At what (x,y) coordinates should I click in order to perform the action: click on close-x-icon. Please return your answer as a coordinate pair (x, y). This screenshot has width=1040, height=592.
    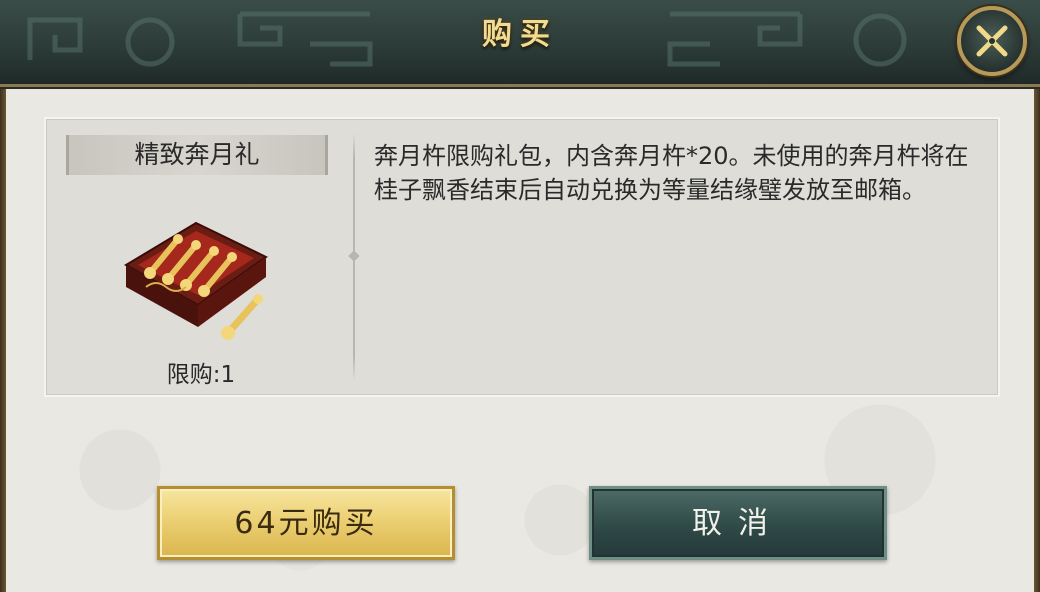
    Looking at the image, I should click on (992, 41).